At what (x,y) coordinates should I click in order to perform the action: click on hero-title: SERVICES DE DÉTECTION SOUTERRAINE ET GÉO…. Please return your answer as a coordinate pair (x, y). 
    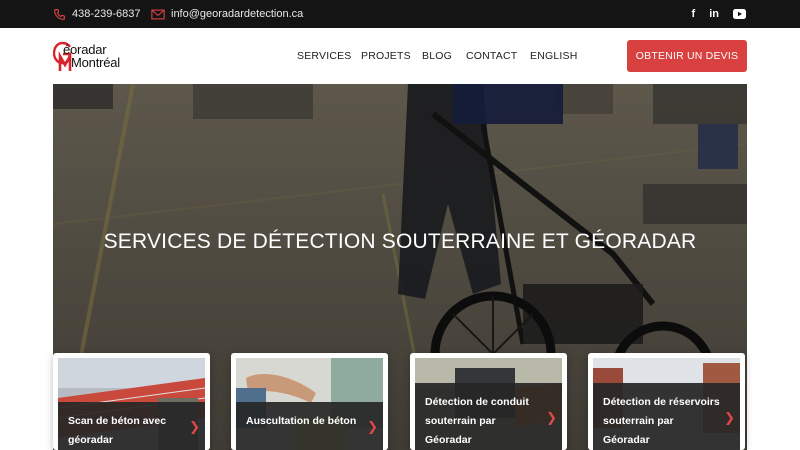
    Looking at the image, I should click on (400, 241).